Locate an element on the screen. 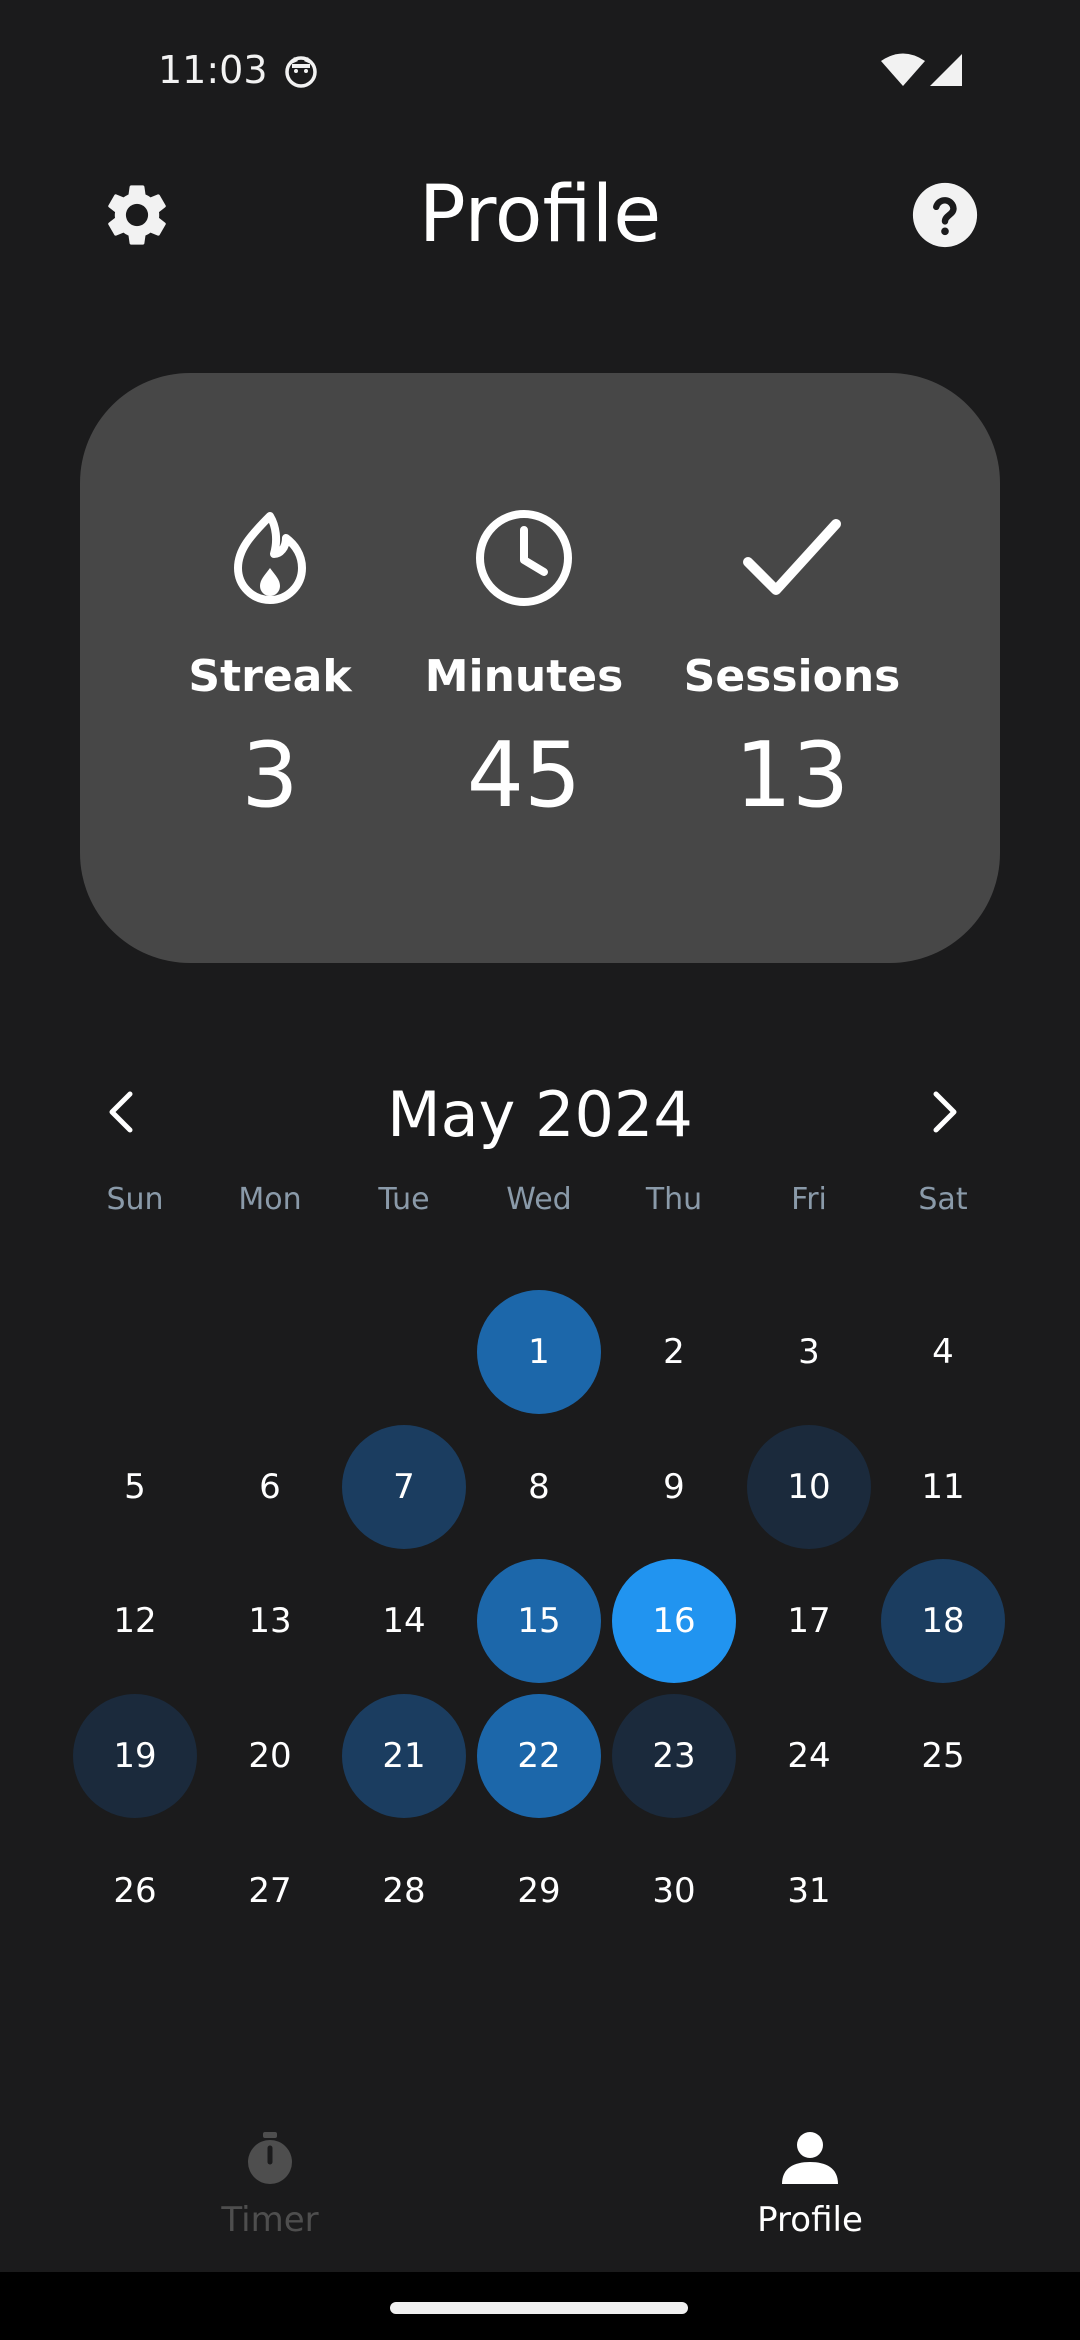 The image size is (1080, 2340). check-icon is located at coordinates (792, 557).